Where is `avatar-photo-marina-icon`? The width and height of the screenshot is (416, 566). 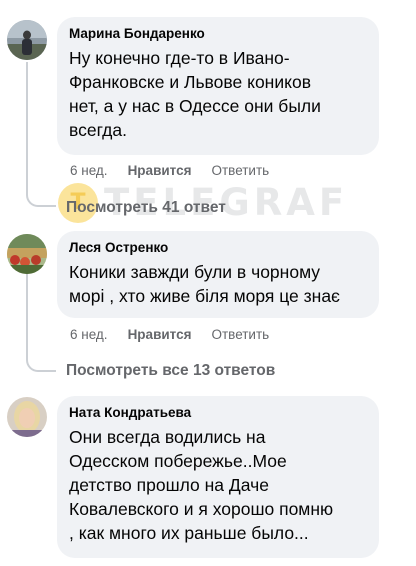 avatar-photo-marina-icon is located at coordinates (27, 40).